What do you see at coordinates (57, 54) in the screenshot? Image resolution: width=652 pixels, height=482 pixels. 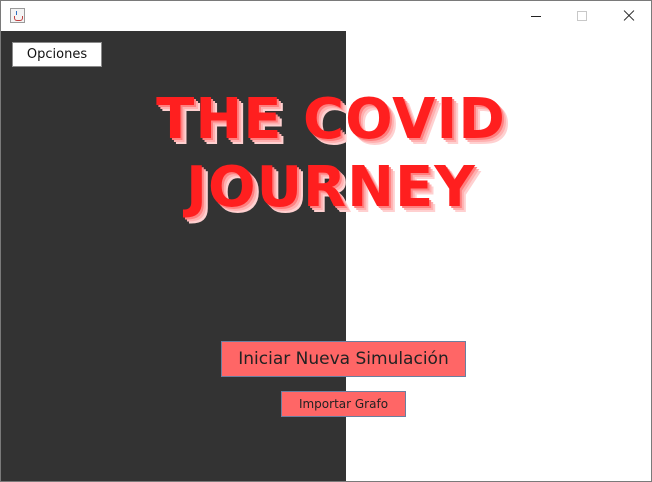 I see `options-button: Opciones` at bounding box center [57, 54].